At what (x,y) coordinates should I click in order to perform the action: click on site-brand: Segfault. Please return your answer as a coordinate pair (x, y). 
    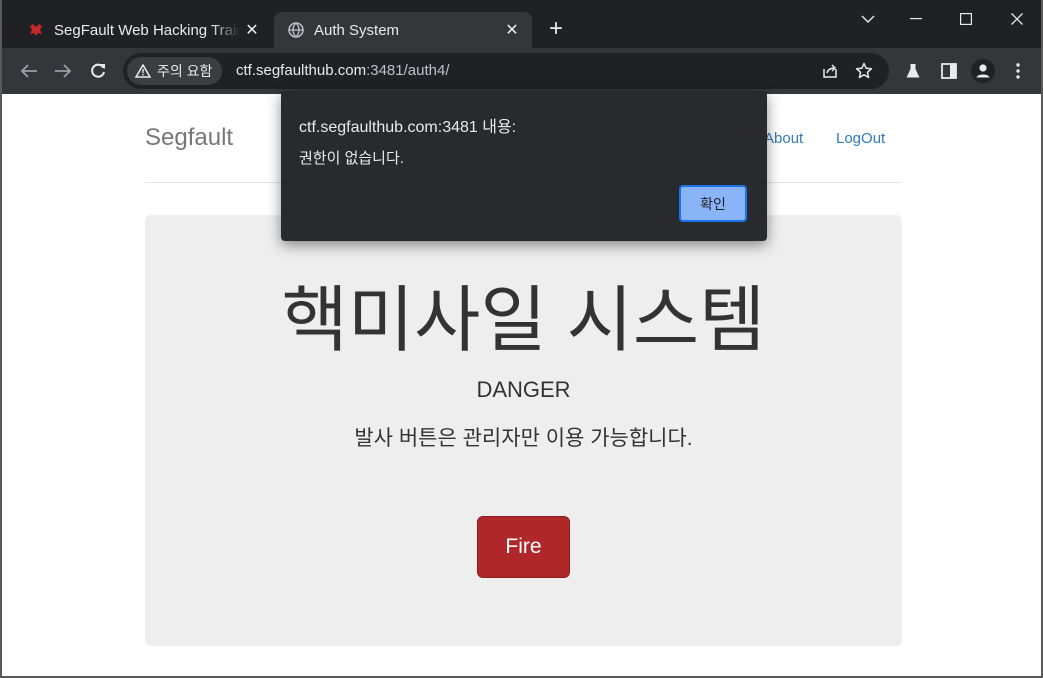
    Looking at the image, I should click on (189, 138).